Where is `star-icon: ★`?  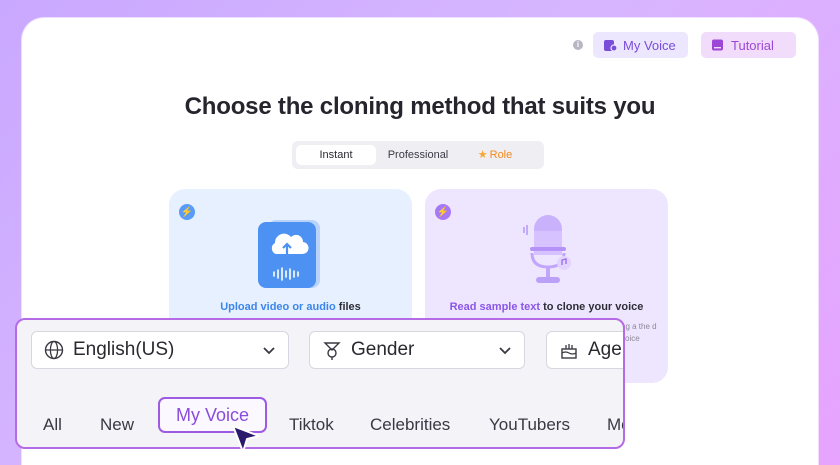
star-icon: ★ is located at coordinates (482, 155).